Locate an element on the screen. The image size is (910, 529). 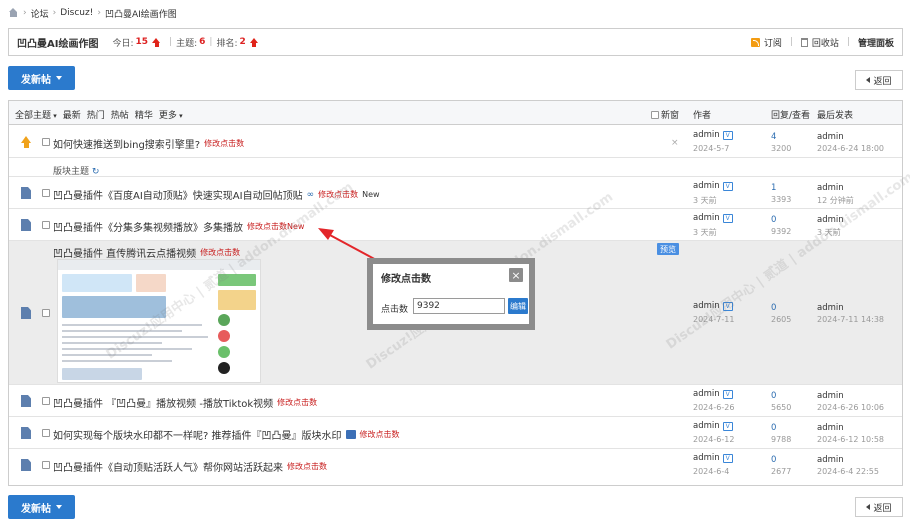
link-icon: ∞ is located at coordinates (310, 194).